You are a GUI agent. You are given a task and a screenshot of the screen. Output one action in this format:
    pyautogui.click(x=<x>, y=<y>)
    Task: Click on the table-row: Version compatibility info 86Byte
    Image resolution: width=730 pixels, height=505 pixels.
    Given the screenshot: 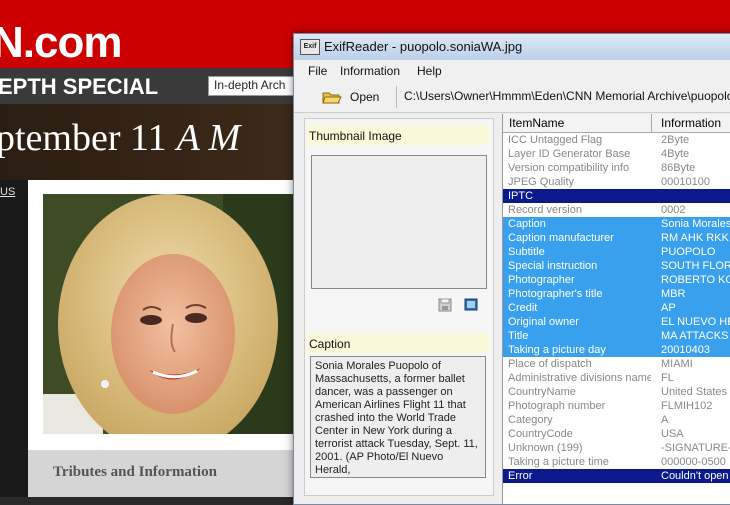 What is the action you would take?
    pyautogui.click(x=616, y=168)
    